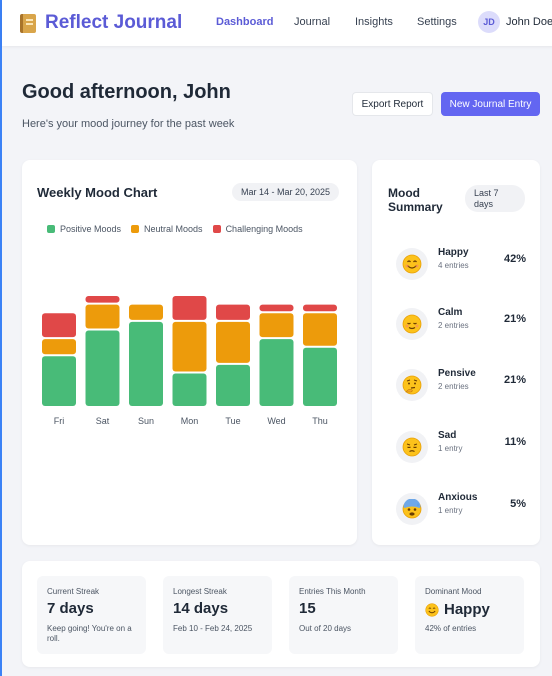 The width and height of the screenshot is (552, 676). I want to click on dominant-mood-value: Happy, so click(457, 609).